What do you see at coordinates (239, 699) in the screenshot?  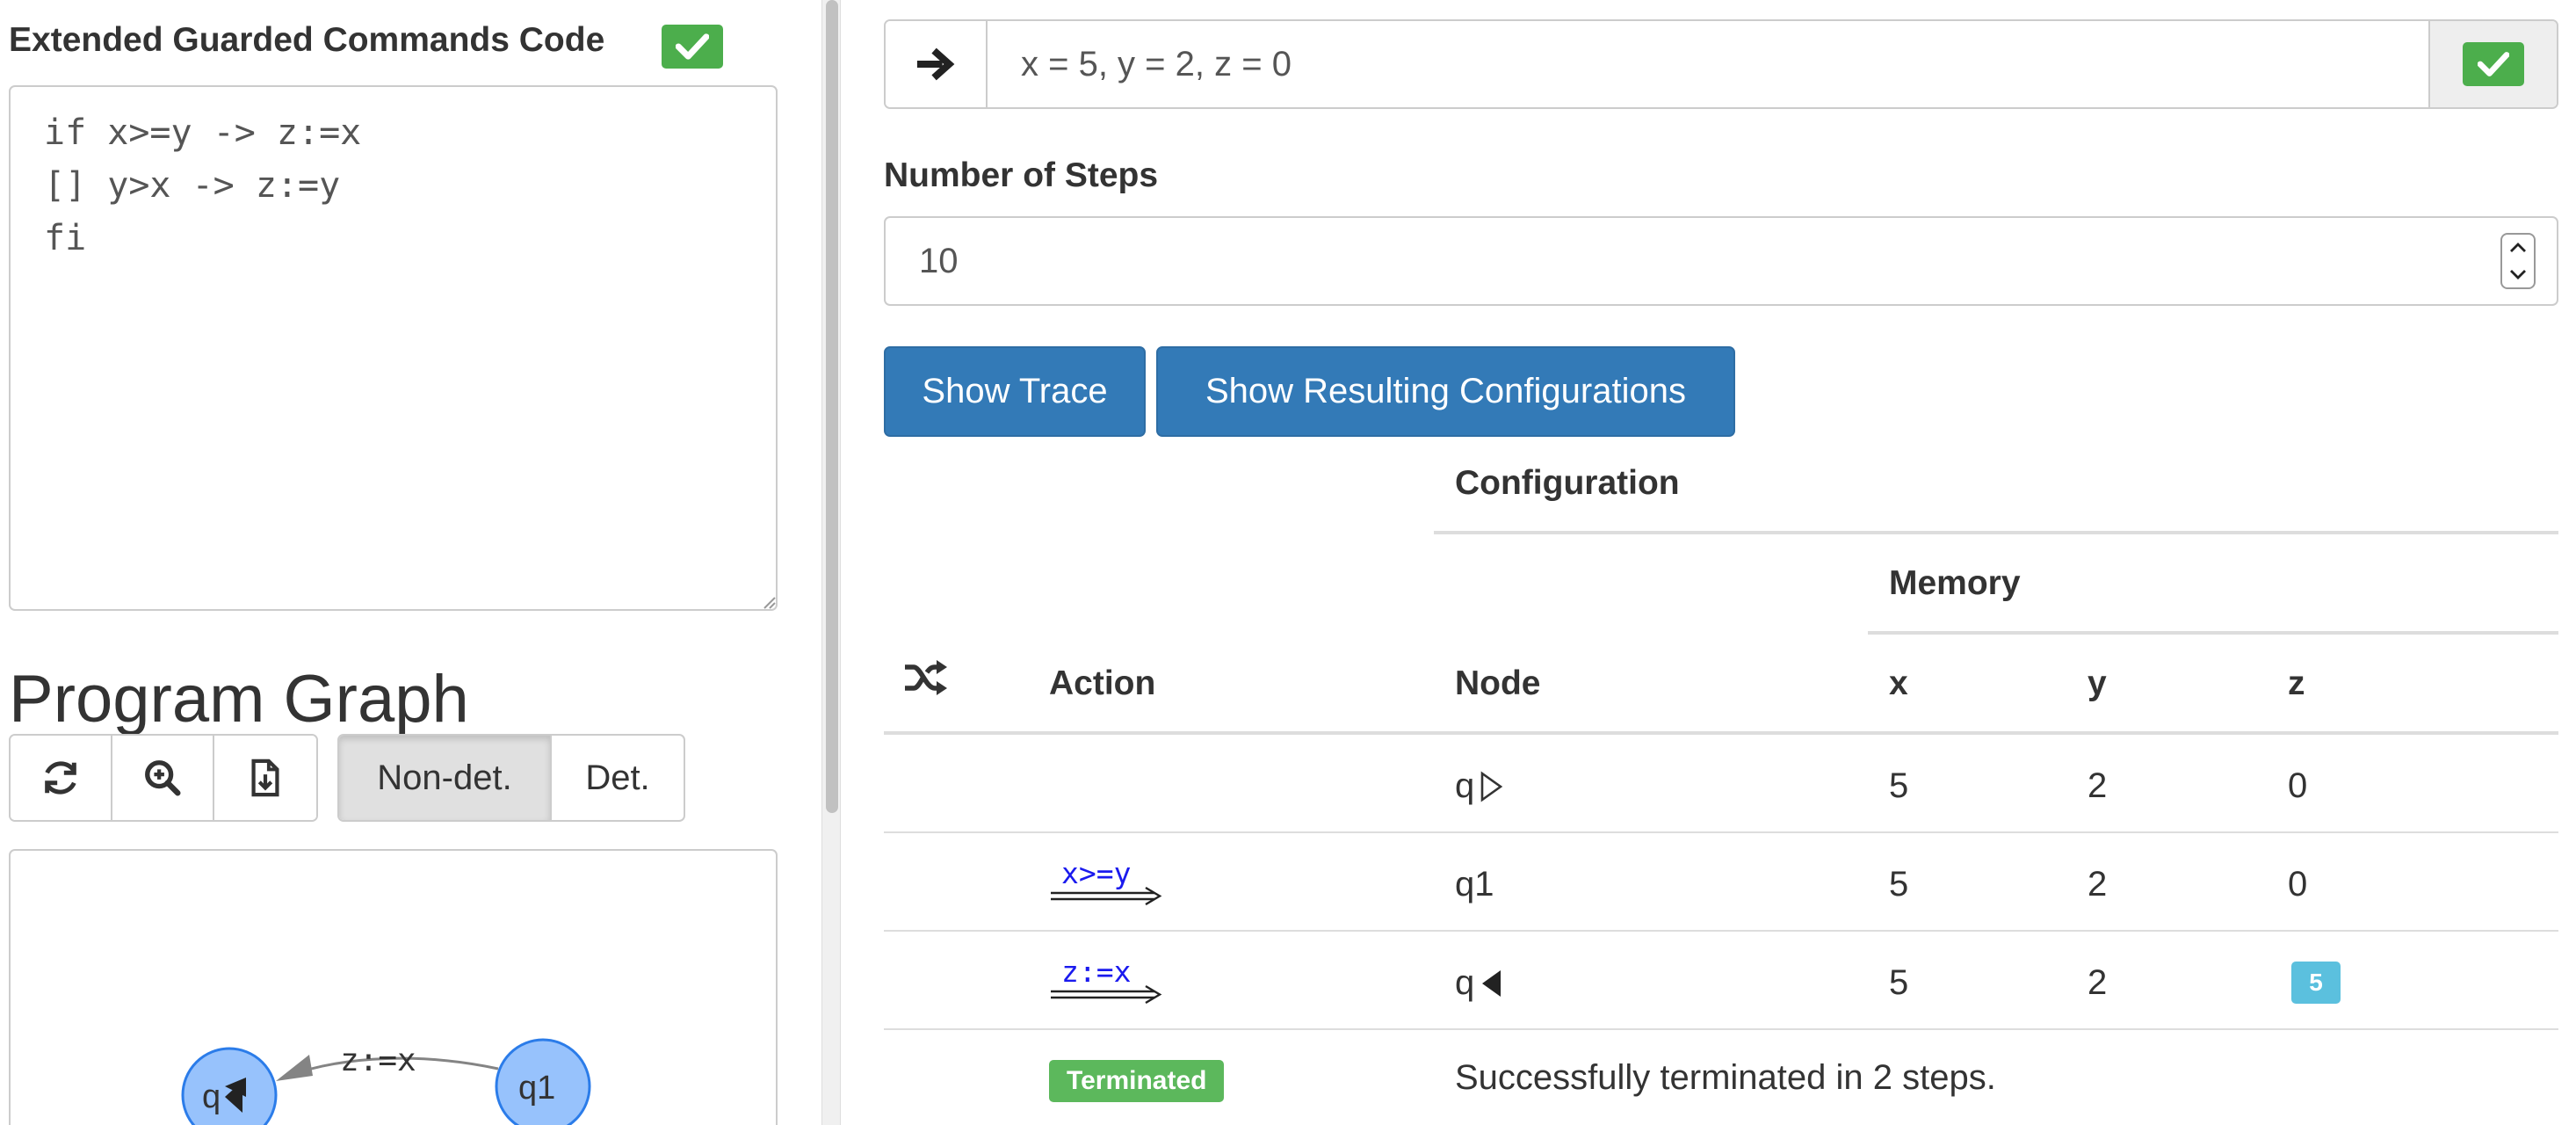 I see `program-graph-title: Program Graph` at bounding box center [239, 699].